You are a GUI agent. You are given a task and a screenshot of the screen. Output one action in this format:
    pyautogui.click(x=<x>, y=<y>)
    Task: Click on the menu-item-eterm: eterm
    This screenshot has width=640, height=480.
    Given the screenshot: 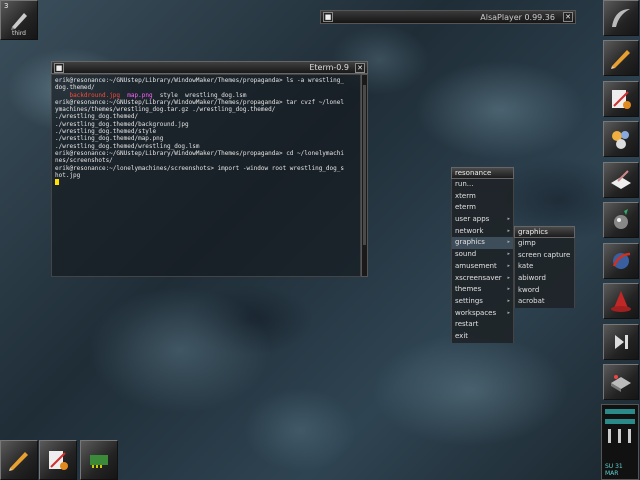 What is the action you would take?
    pyautogui.click(x=482, y=208)
    